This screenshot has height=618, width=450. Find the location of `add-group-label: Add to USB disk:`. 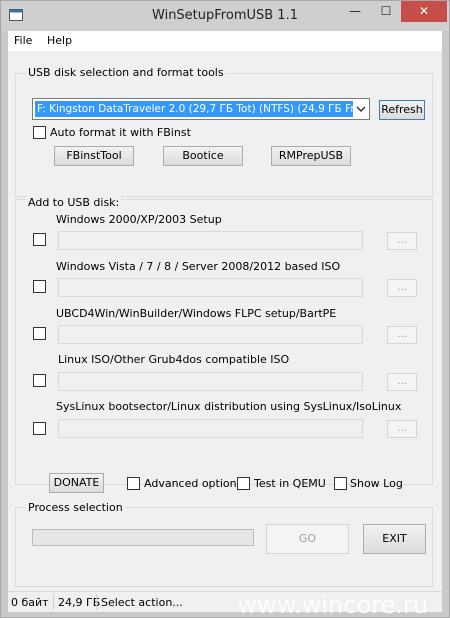

add-group-label: Add to USB disk: is located at coordinates (74, 202).